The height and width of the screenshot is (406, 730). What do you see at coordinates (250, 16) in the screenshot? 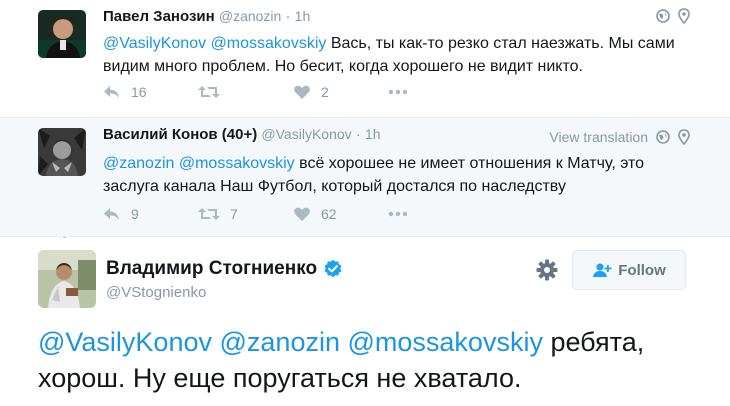
I see `user-handle: @zanozin` at bounding box center [250, 16].